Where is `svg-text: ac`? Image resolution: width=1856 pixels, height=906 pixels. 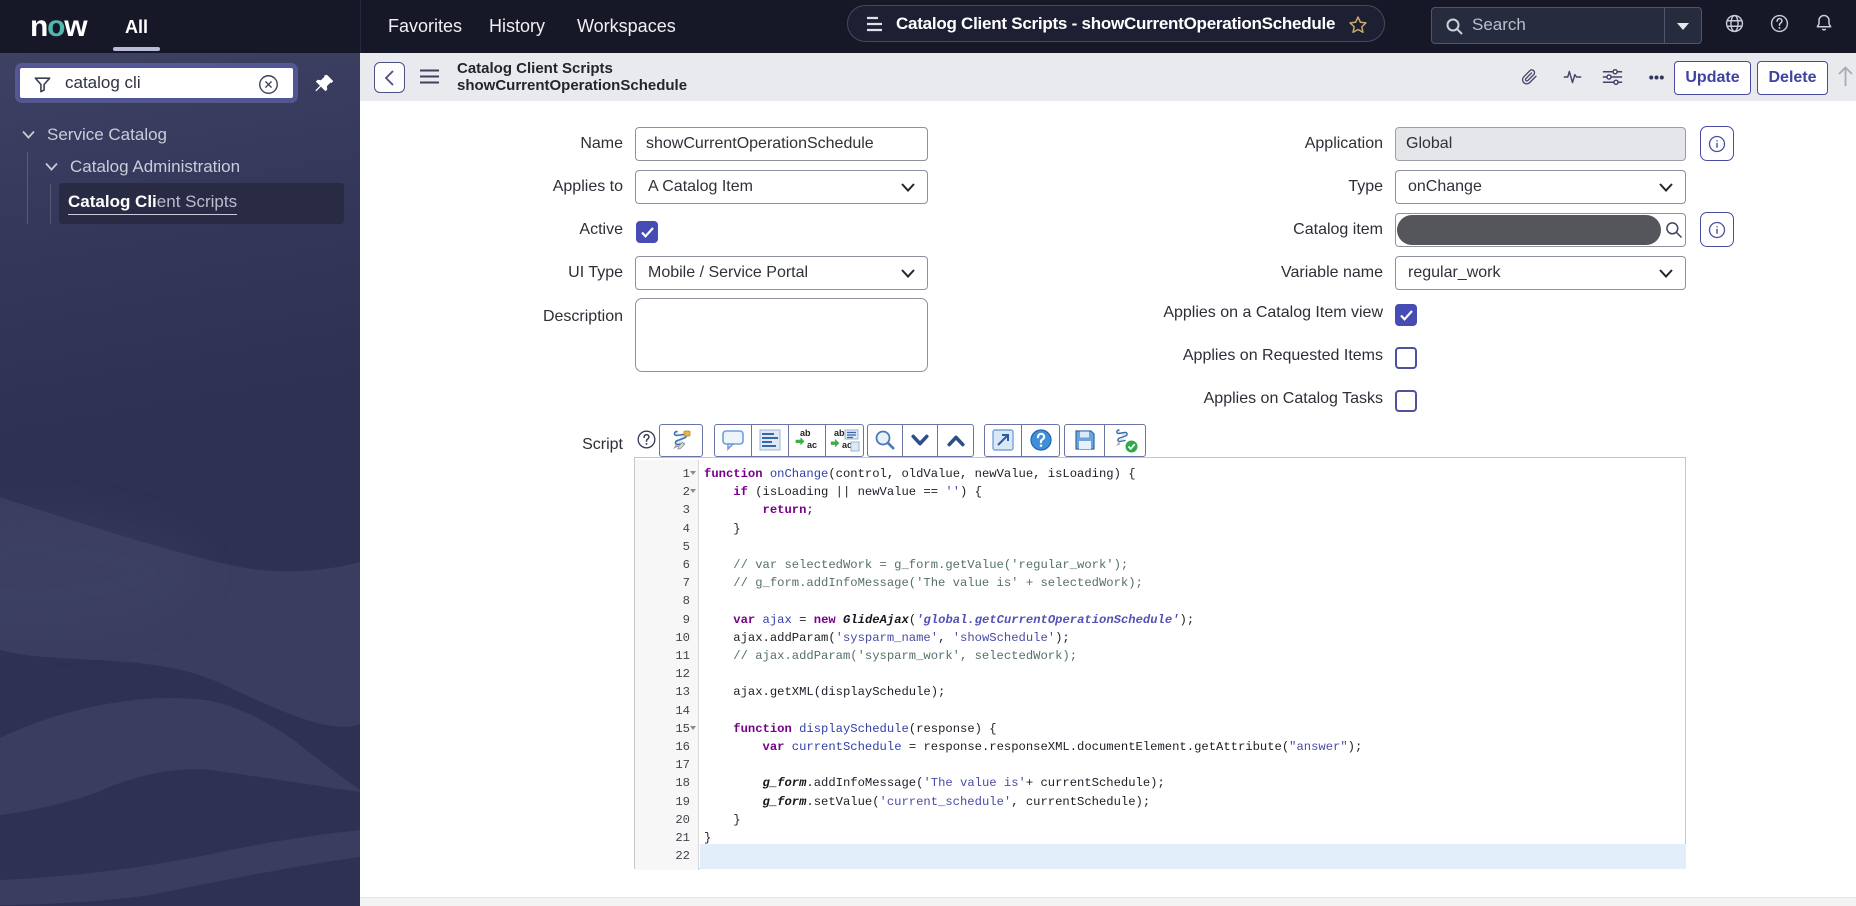 svg-text: ac is located at coordinates (812, 445).